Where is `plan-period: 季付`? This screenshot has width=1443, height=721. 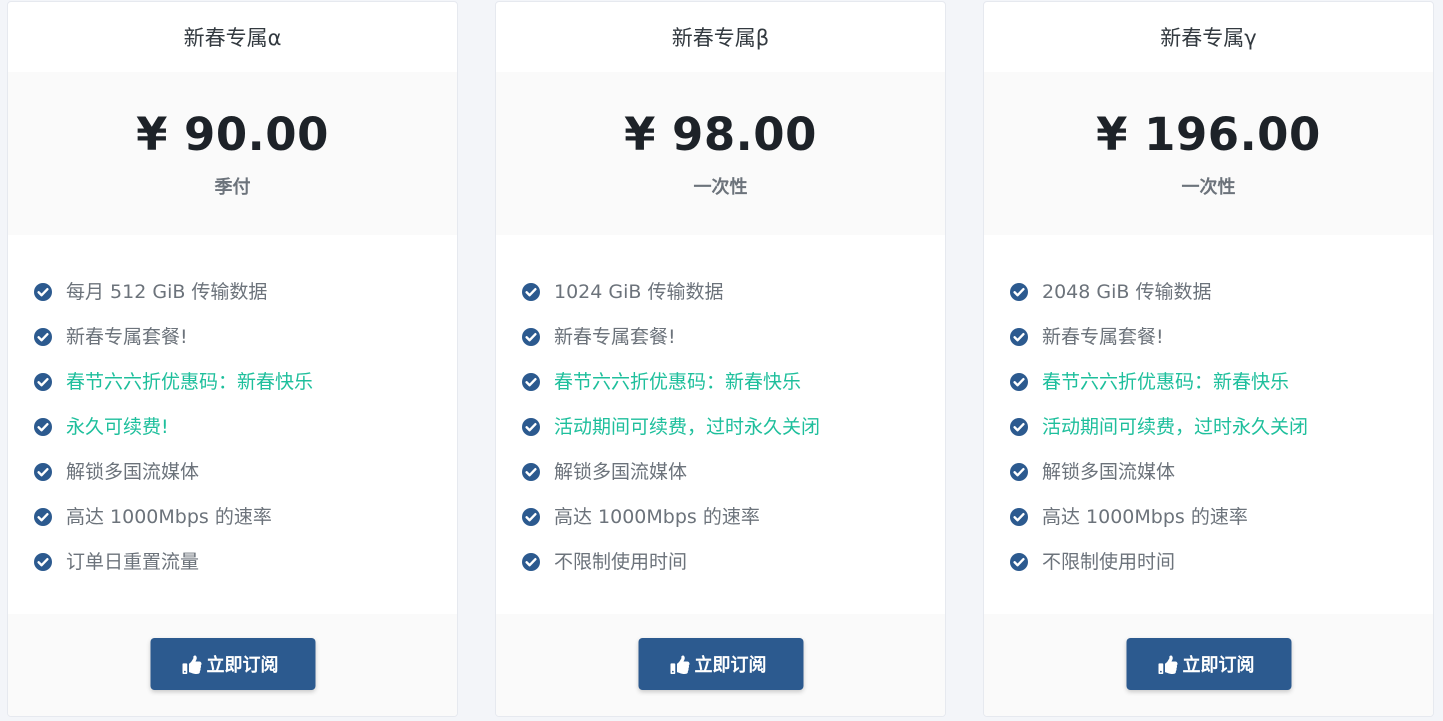 plan-period: 季付 is located at coordinates (232, 187).